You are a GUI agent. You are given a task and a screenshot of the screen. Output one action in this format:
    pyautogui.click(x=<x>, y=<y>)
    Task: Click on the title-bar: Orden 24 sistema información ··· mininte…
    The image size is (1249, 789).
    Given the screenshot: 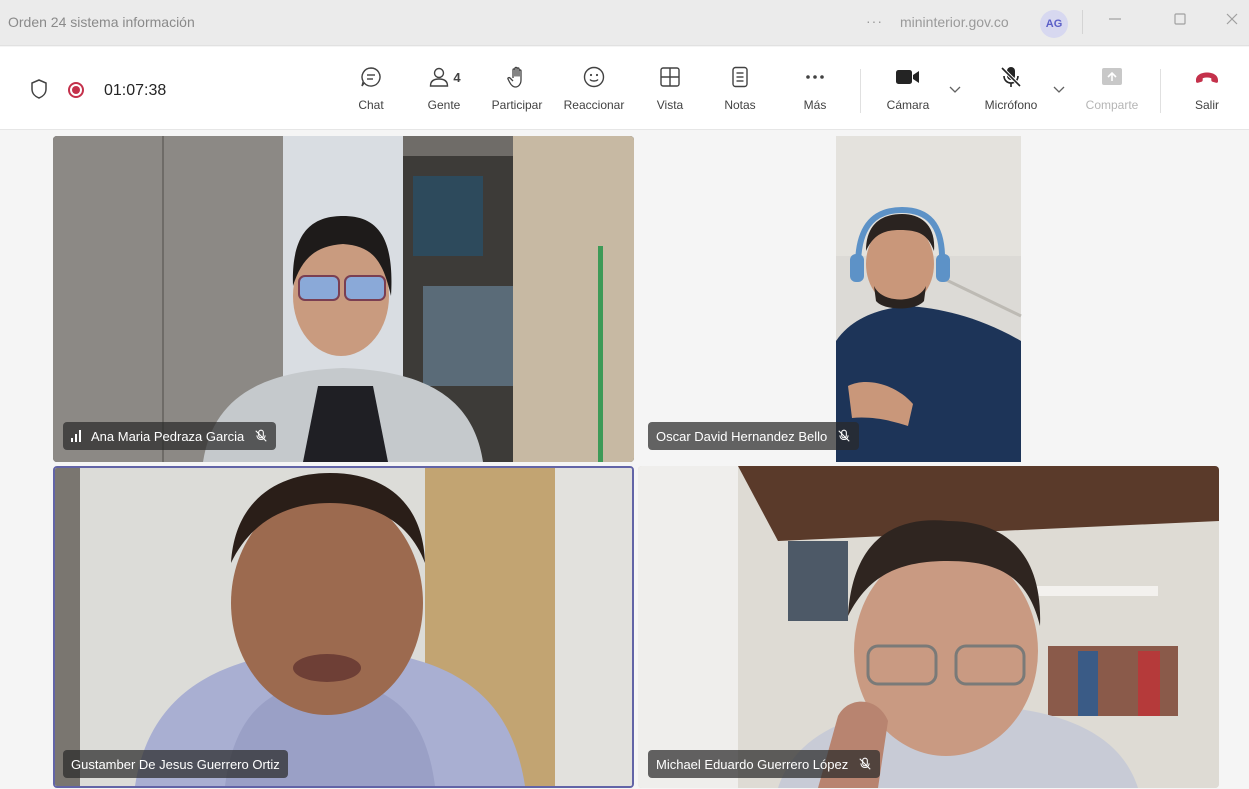 What is the action you would take?
    pyautogui.click(x=624, y=23)
    